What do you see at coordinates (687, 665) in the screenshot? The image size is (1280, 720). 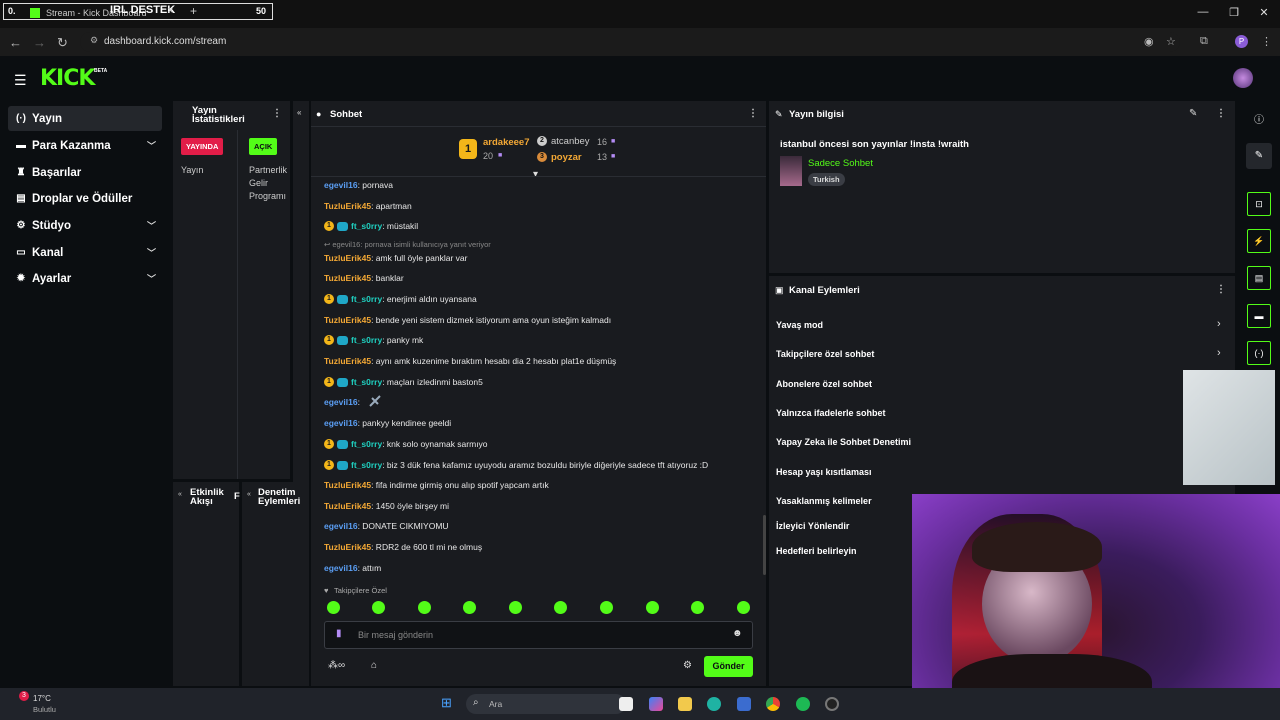 I see `chat-settings-icon: ⚙` at bounding box center [687, 665].